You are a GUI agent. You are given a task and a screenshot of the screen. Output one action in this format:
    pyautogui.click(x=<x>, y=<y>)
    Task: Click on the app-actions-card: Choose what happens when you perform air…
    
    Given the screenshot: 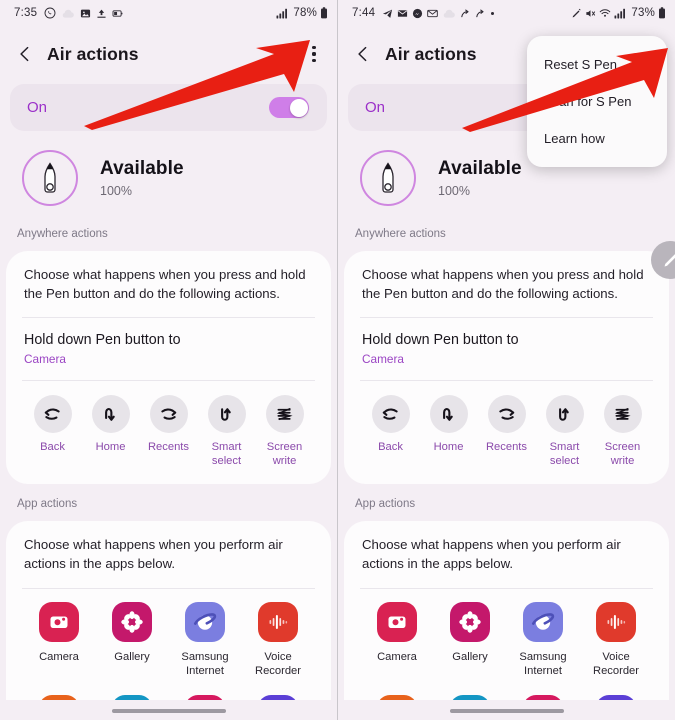 What is the action you would take?
    pyautogui.click(x=506, y=620)
    